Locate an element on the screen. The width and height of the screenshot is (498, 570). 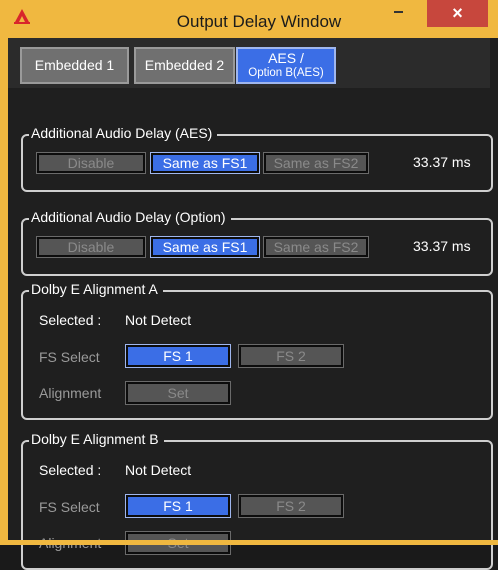
aes-disable-button: Disable is located at coordinates (91, 163).